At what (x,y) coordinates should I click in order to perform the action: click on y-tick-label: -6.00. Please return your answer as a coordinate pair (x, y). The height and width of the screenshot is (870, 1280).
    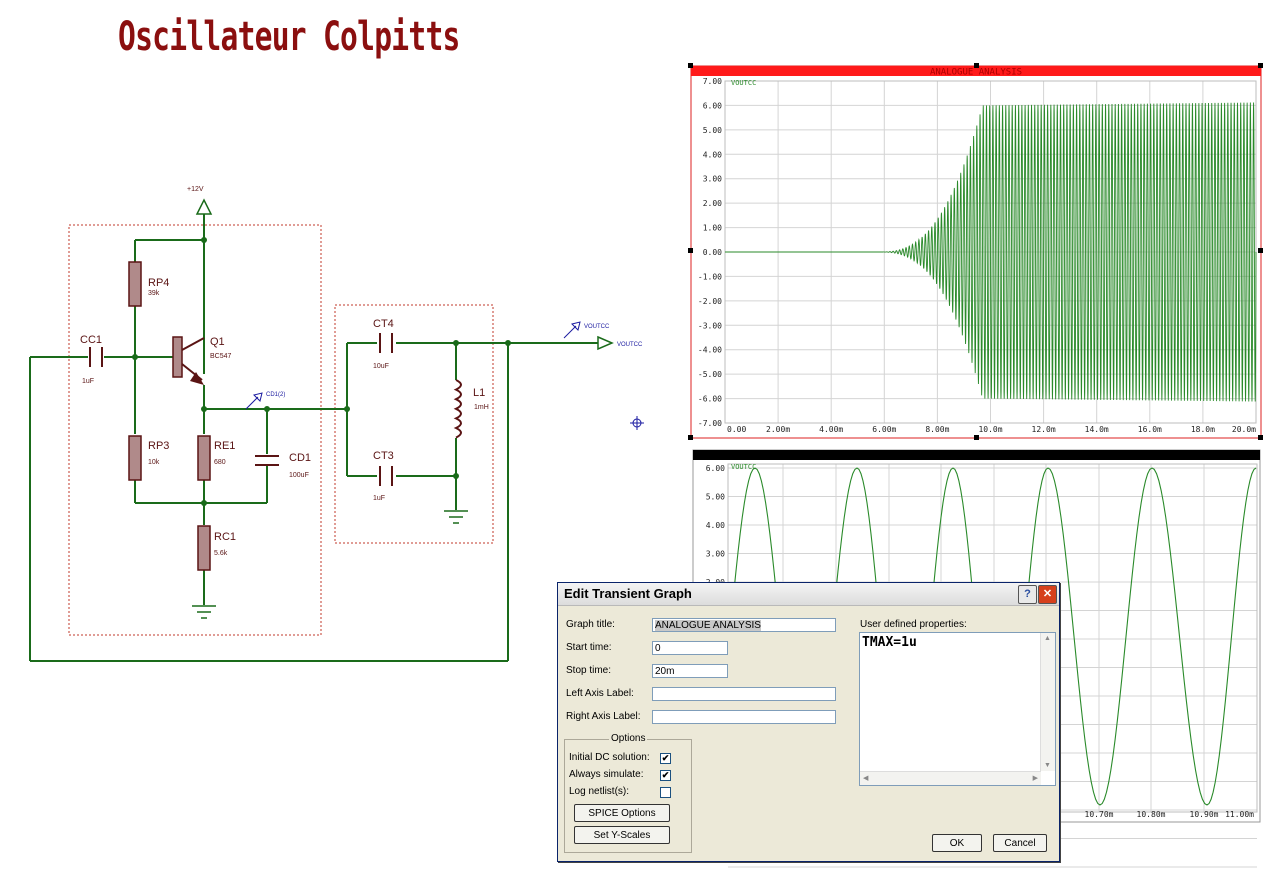
    Looking at the image, I should click on (710, 399).